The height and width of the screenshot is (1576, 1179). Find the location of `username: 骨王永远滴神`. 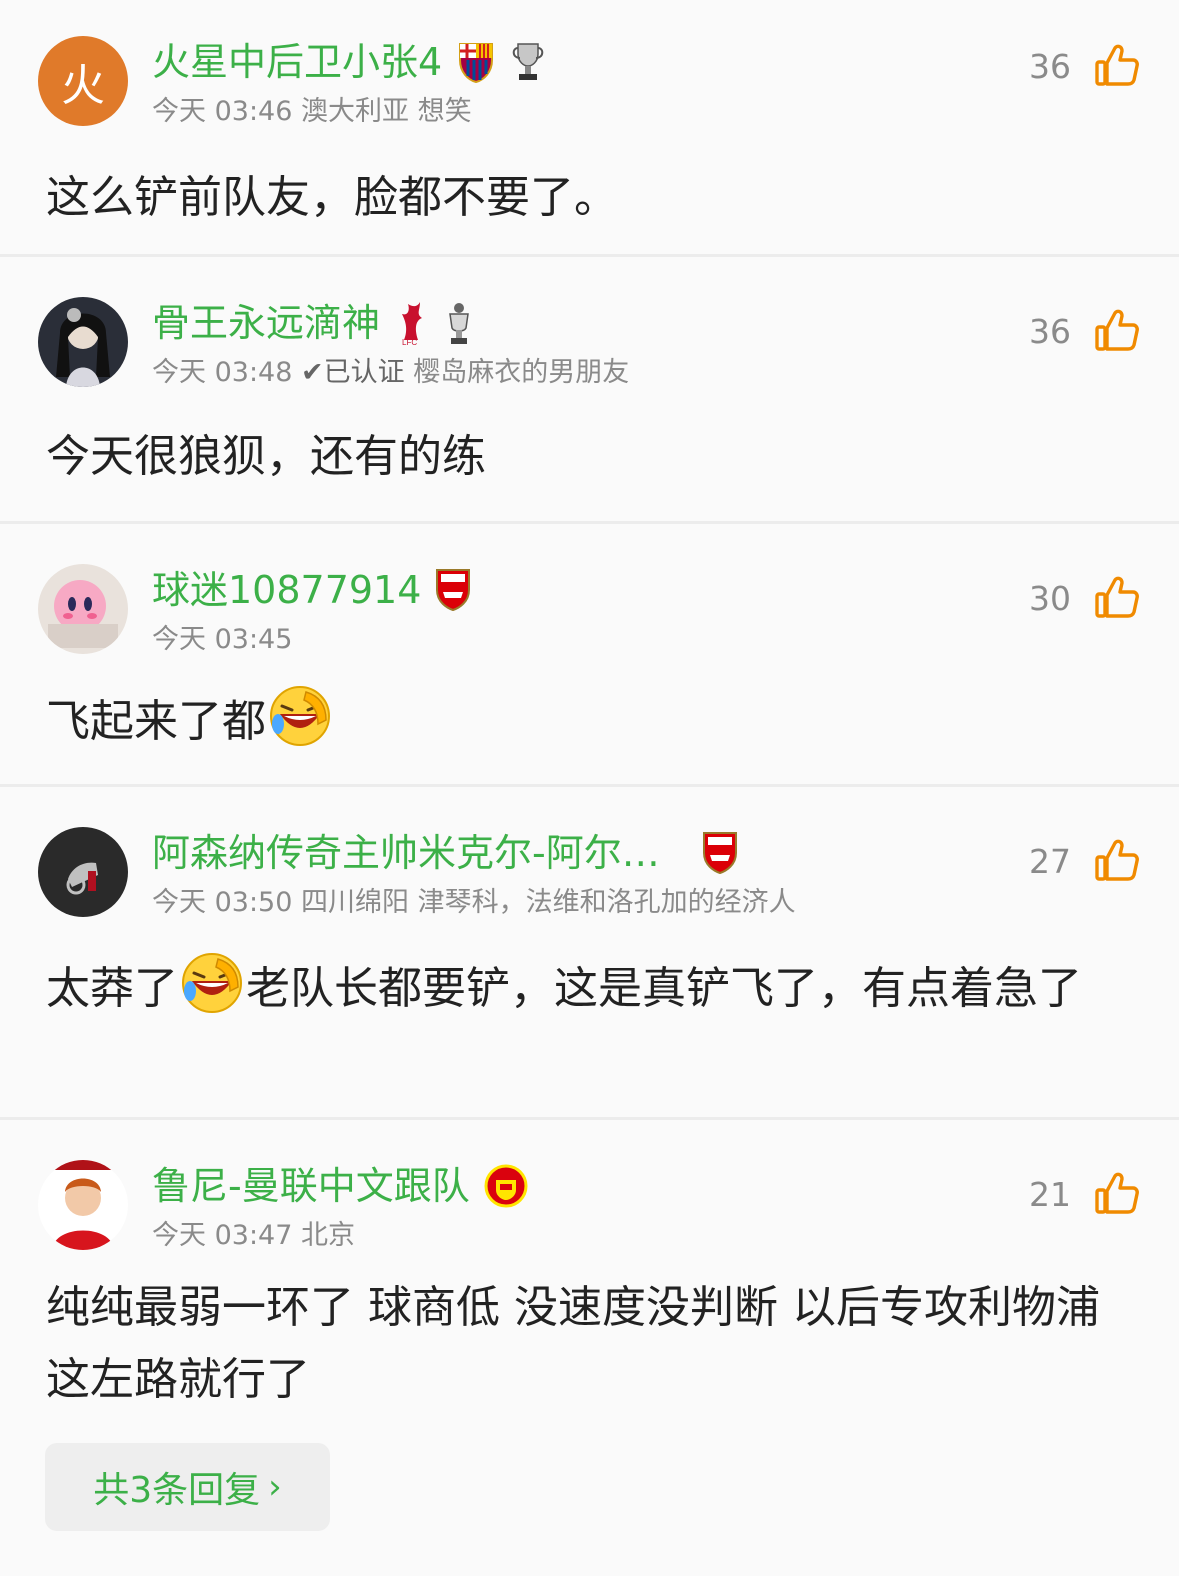

username: 骨王永远滴神 is located at coordinates (266, 323).